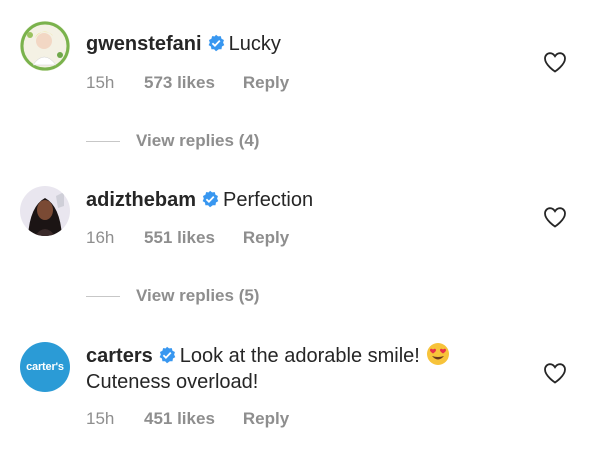 This screenshot has width=595, height=452. I want to click on view-replies-label: View replies (4), so click(198, 140).